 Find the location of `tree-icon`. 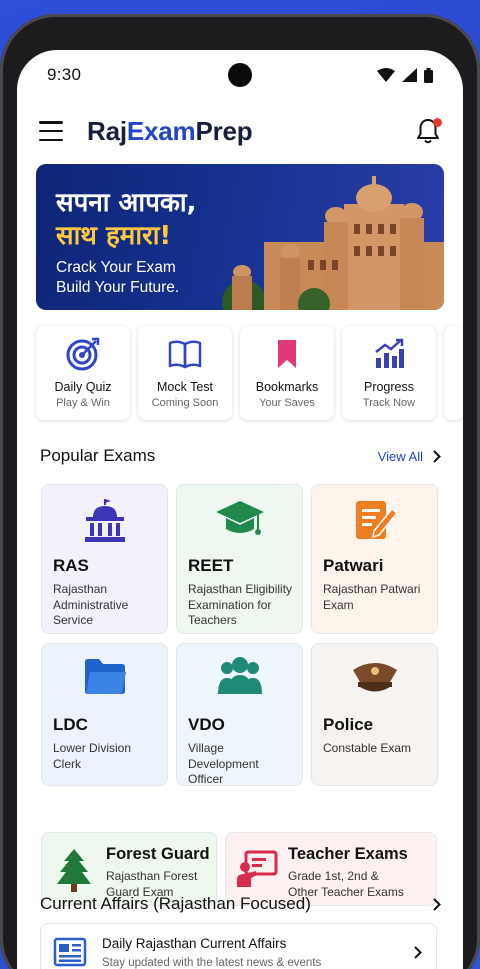

tree-icon is located at coordinates (74, 870).